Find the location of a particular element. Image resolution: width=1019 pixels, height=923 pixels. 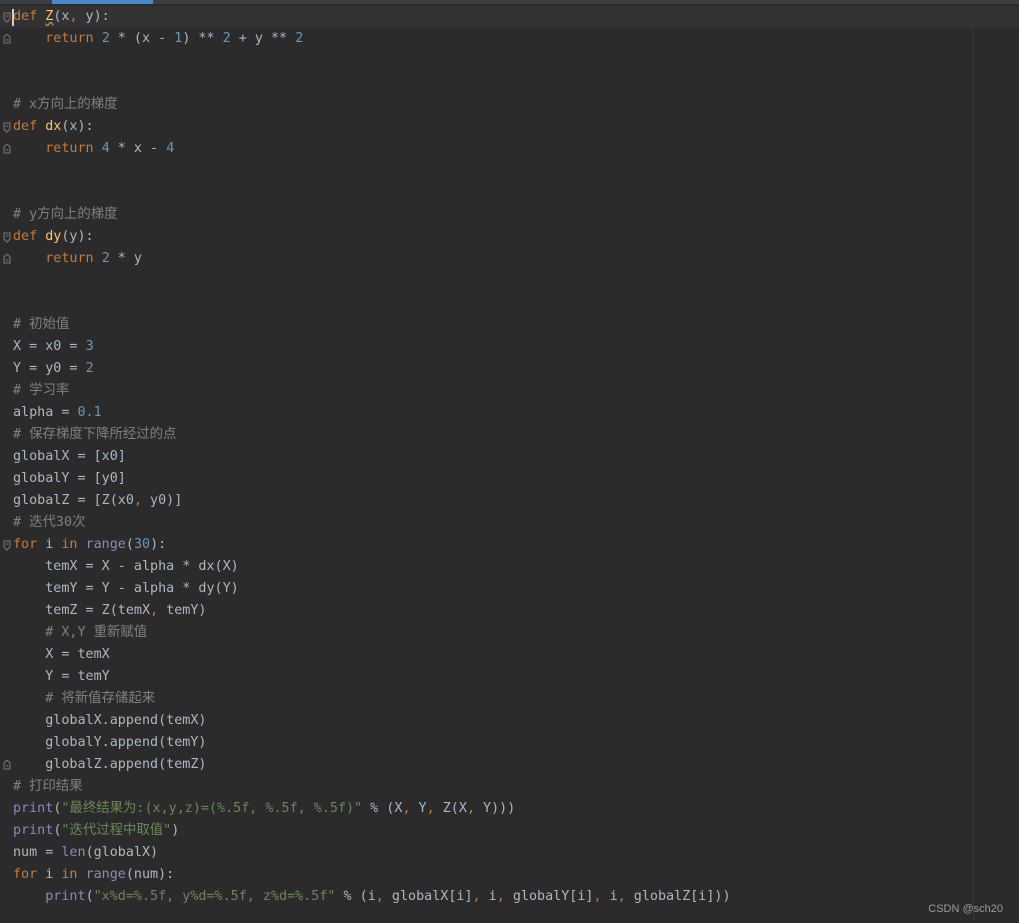

code-token: Z(X is located at coordinates (450, 808).